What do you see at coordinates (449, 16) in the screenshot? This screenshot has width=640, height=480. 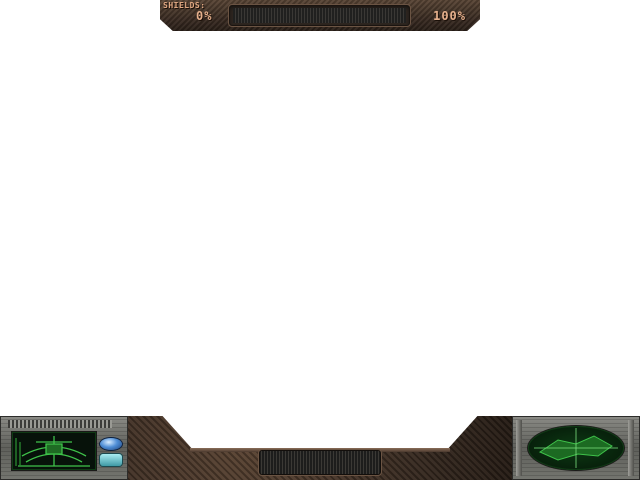 I see `shields-max-label: 100%` at bounding box center [449, 16].